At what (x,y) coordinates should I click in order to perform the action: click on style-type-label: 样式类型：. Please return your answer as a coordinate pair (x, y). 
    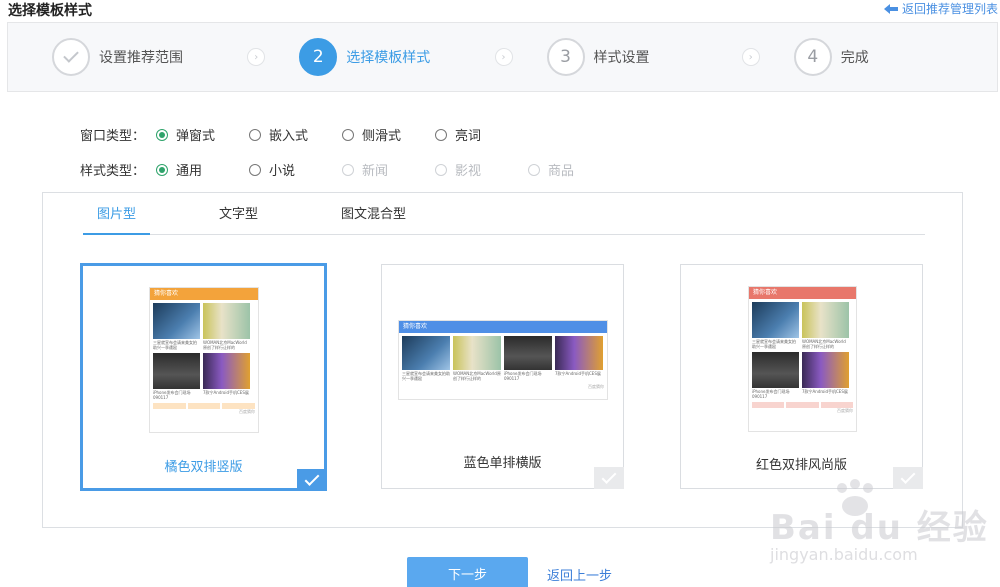
    Looking at the image, I should click on (113, 171).